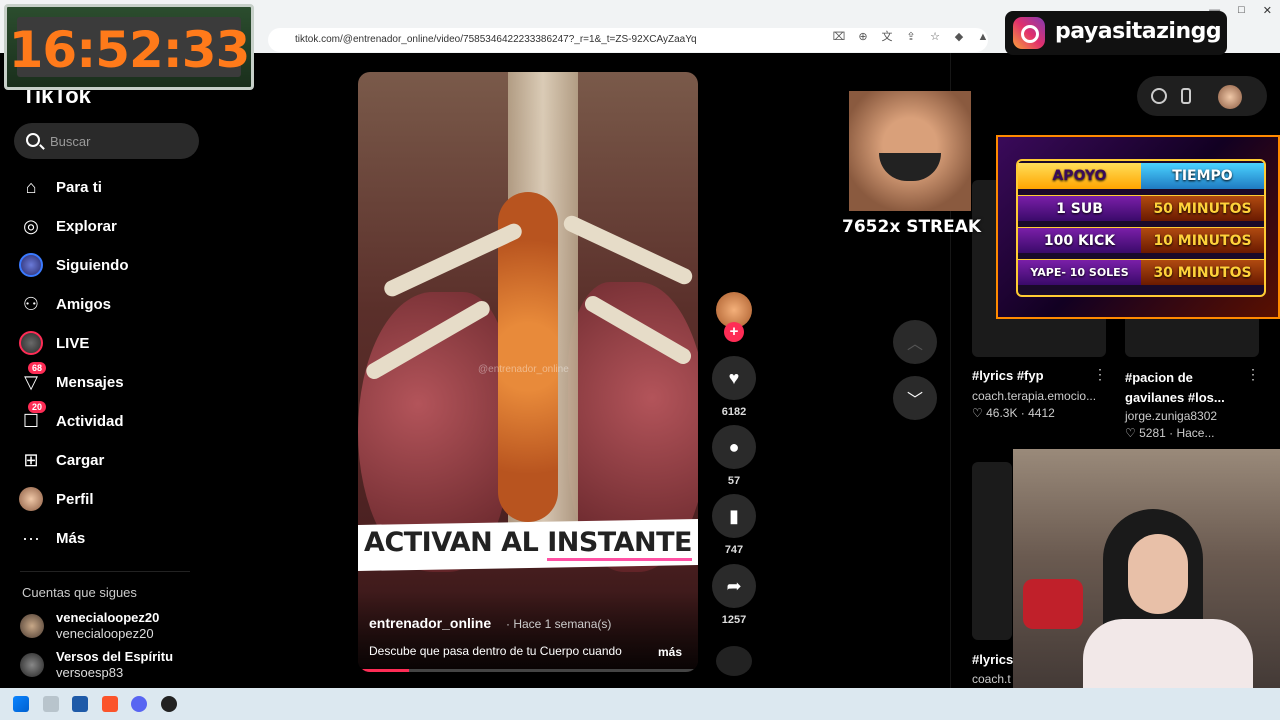  I want to click on support-table-row: 100 KICK 10 MINUTOS, so click(1141, 241).